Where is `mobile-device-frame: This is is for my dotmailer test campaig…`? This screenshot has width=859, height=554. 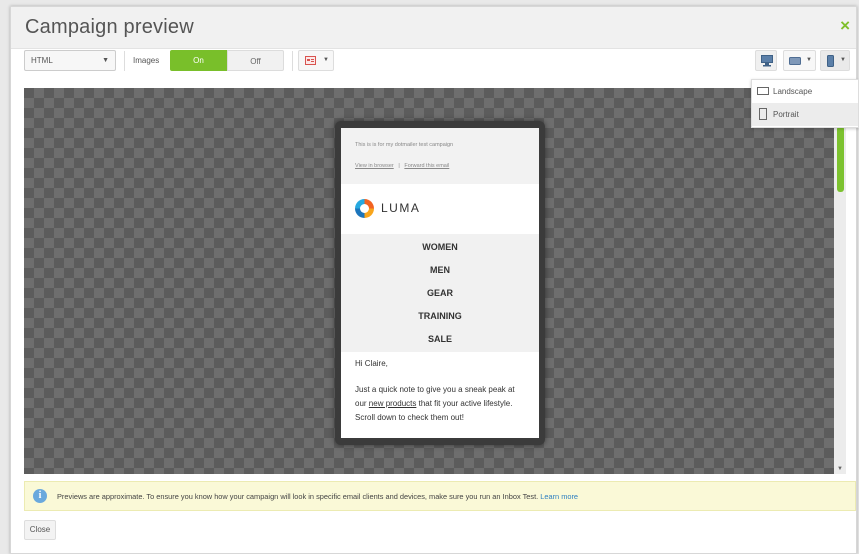
mobile-device-frame: This is is for my dotmailer test campaig… is located at coordinates (440, 283).